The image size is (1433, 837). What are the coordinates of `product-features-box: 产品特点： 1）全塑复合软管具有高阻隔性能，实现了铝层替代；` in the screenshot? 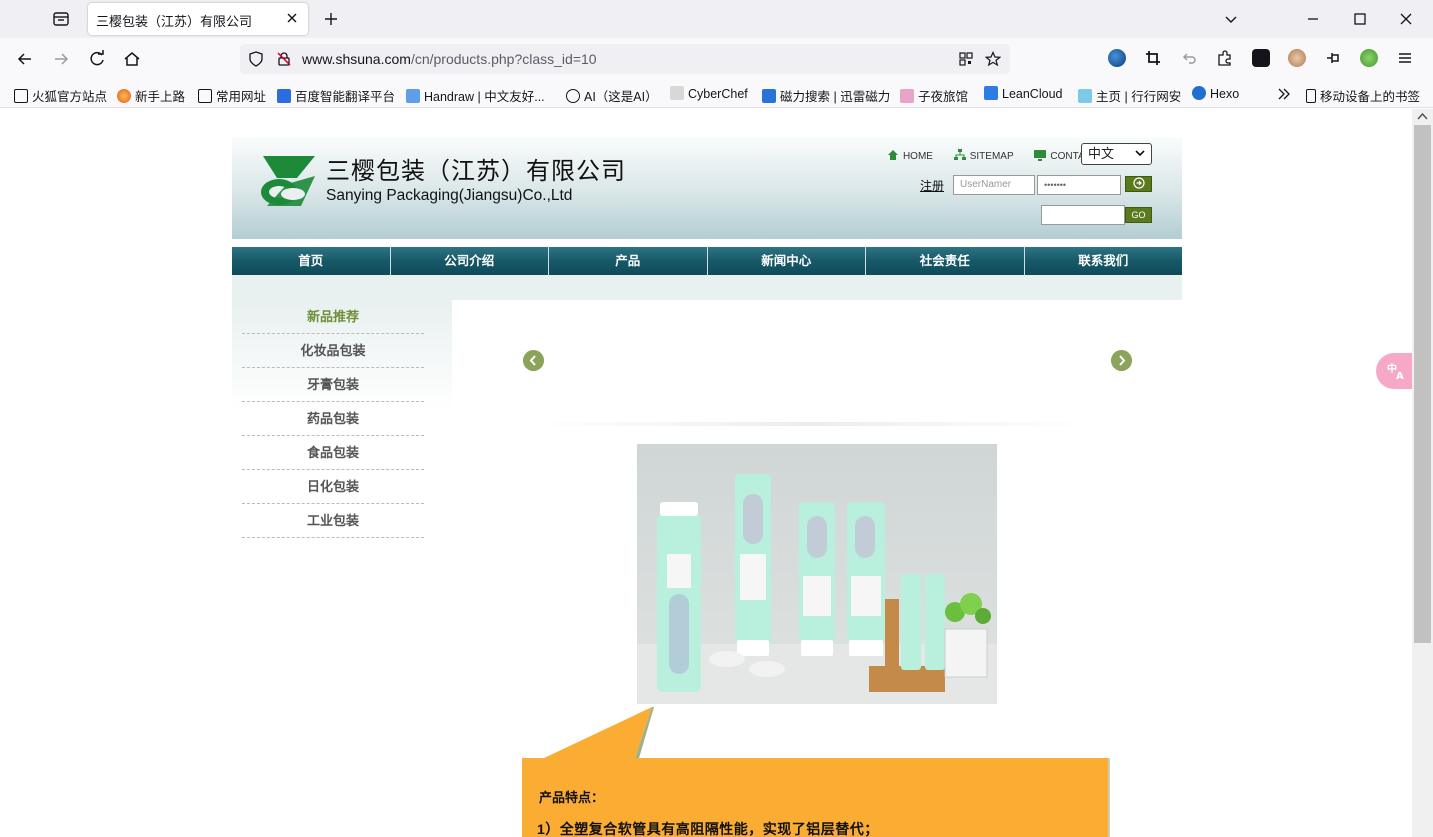 It's located at (816, 797).